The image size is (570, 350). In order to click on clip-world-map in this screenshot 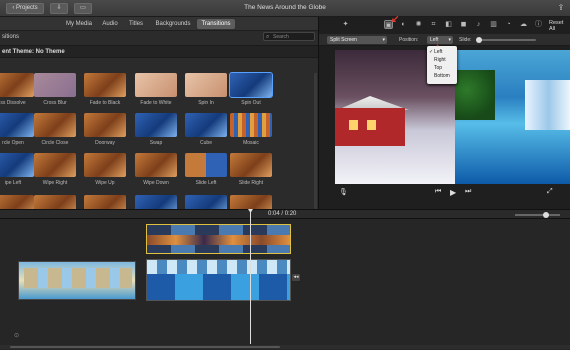, I will do `click(77, 280)`.